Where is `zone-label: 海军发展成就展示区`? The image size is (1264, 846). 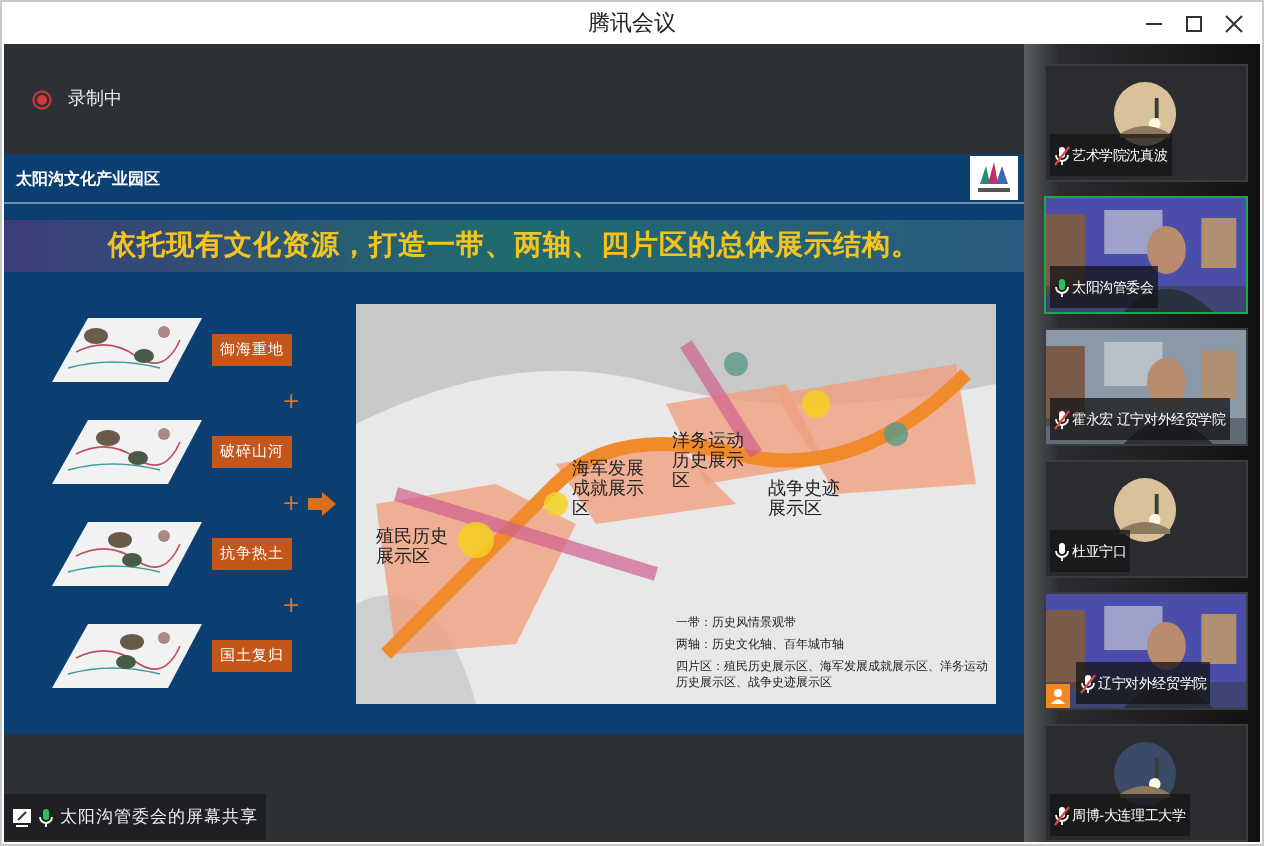
zone-label: 海军发展成就展示区 is located at coordinates (609, 490).